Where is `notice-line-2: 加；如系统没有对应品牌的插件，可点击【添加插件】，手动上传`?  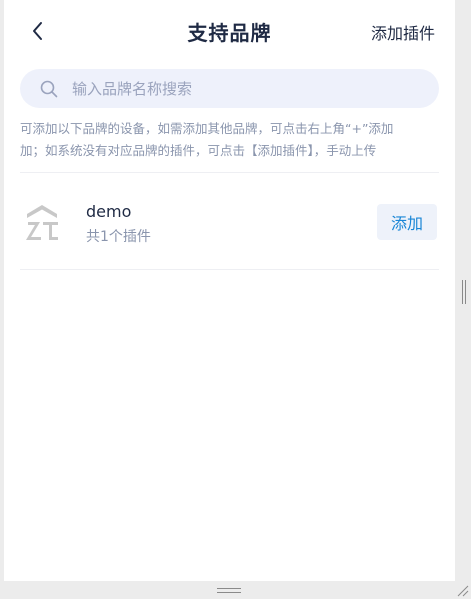
notice-line-2: 加；如系统没有对应品牌的插件，可点击【添加插件】，手动上传 is located at coordinates (198, 150).